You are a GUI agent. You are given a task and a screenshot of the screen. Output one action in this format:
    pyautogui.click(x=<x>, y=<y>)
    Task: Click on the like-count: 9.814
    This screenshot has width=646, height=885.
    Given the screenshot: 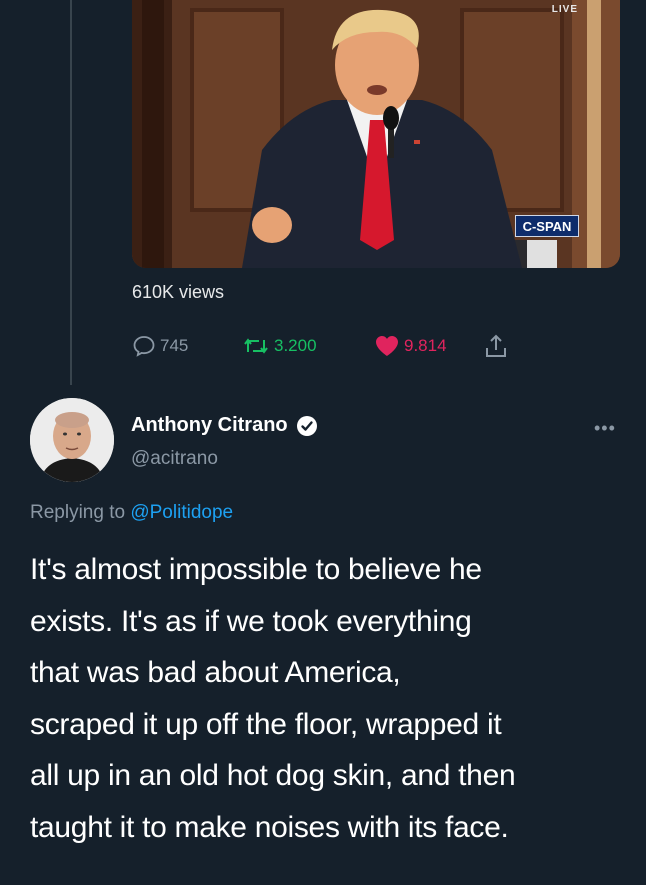 What is the action you would take?
    pyautogui.click(x=425, y=345)
    